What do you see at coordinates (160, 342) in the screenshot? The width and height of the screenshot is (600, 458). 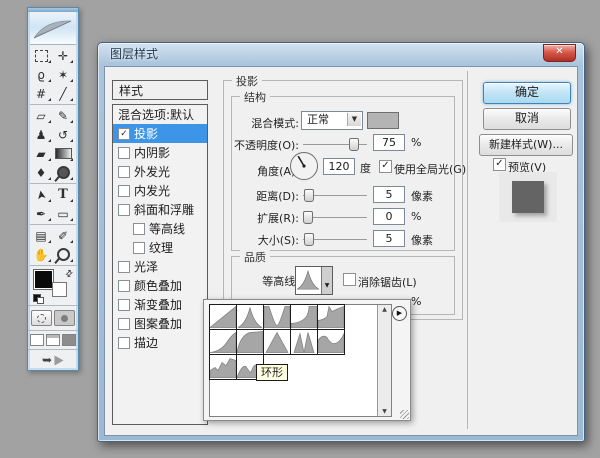 I see `style-item-stroke: 描边` at bounding box center [160, 342].